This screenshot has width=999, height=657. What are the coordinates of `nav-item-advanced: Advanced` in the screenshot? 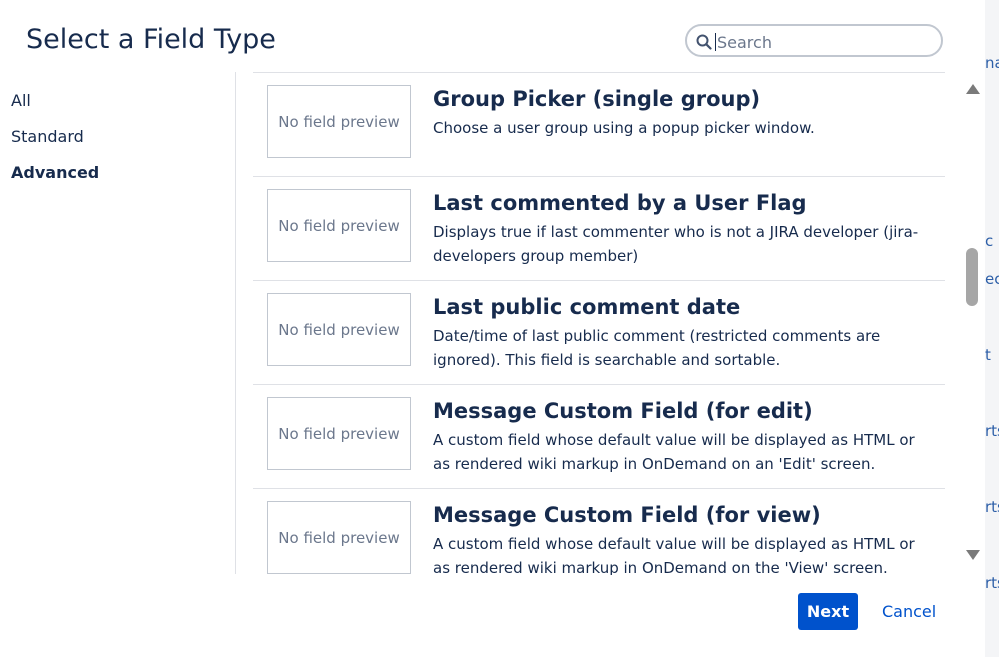 It's located at (55, 178).